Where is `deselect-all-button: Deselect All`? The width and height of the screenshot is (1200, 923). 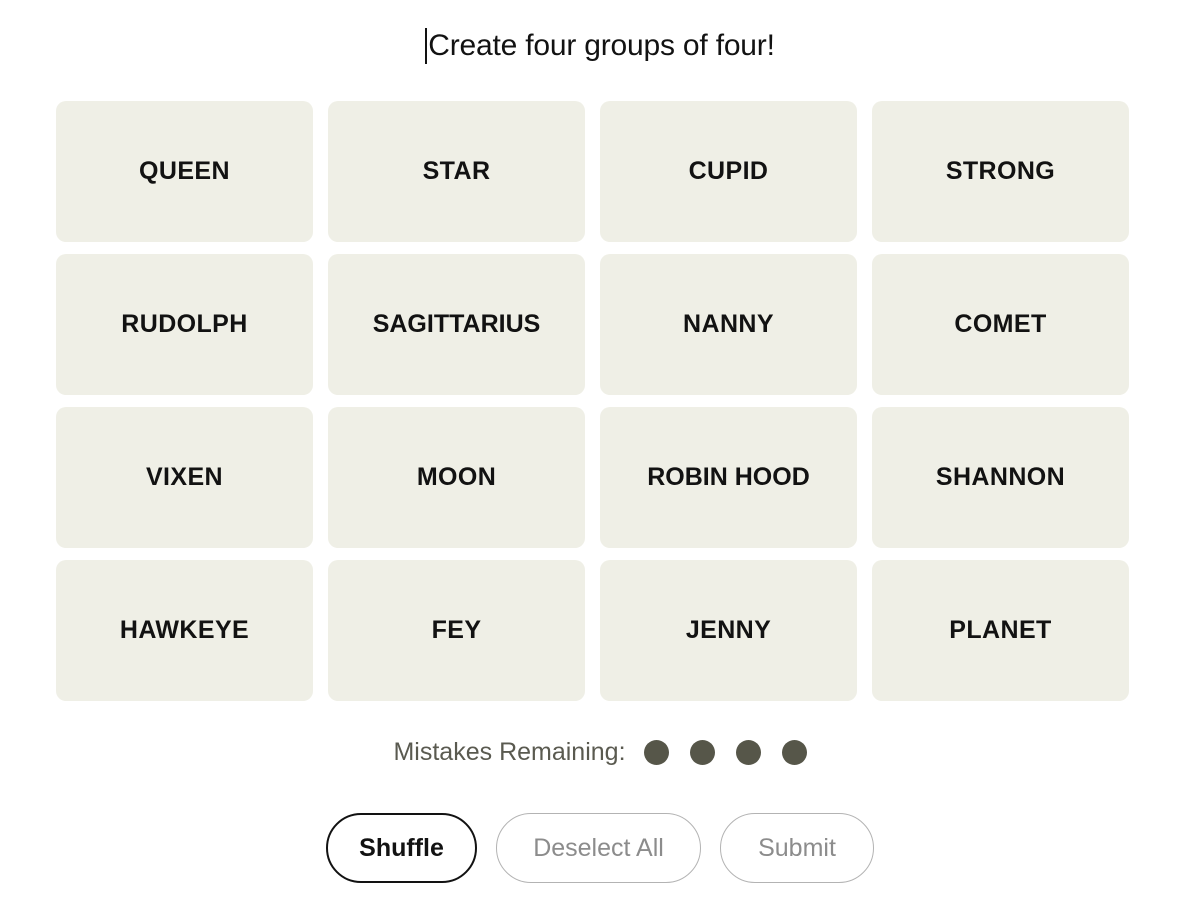
deselect-all-button: Deselect All is located at coordinates (598, 848).